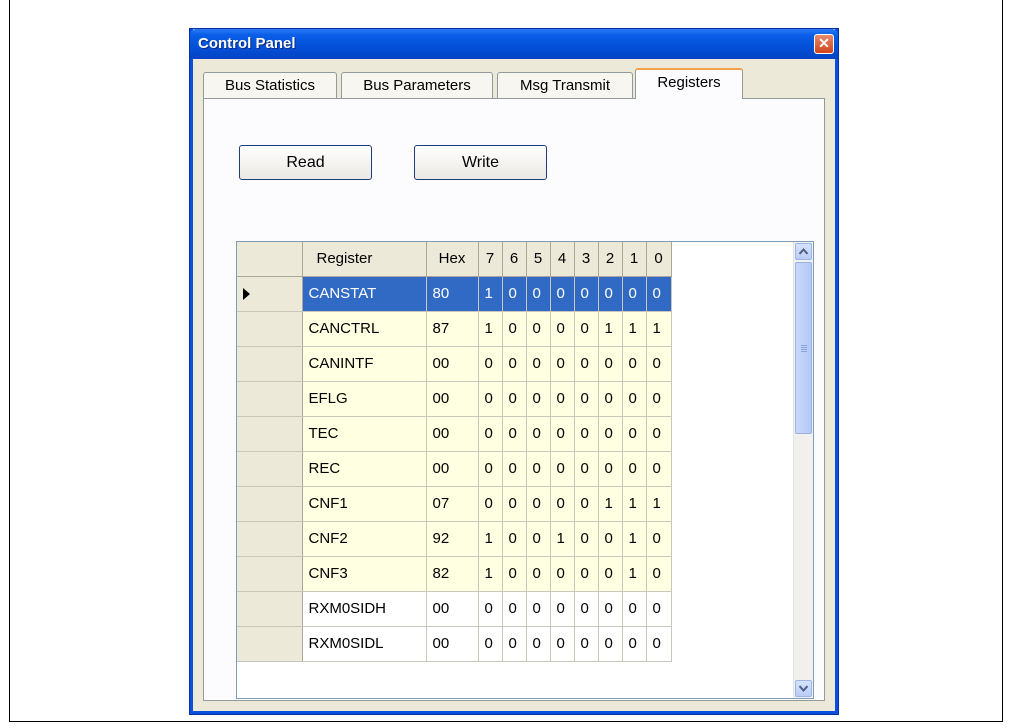 This screenshot has height=728, width=1013. Describe the element at coordinates (364, 294) in the screenshot. I see `register-name-cell: CANSTAT` at that location.